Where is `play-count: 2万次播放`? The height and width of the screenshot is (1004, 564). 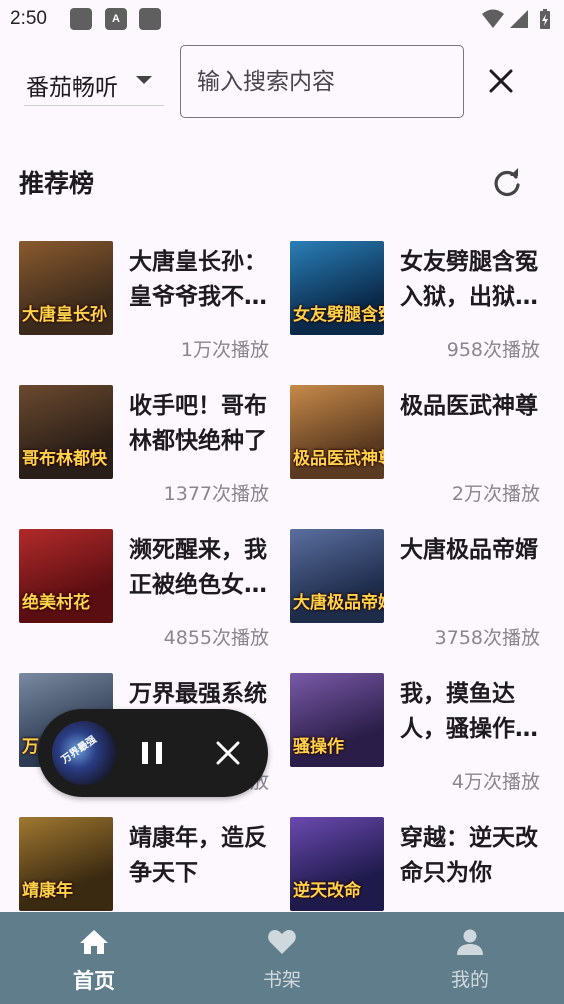 play-count: 2万次播放 is located at coordinates (495, 494).